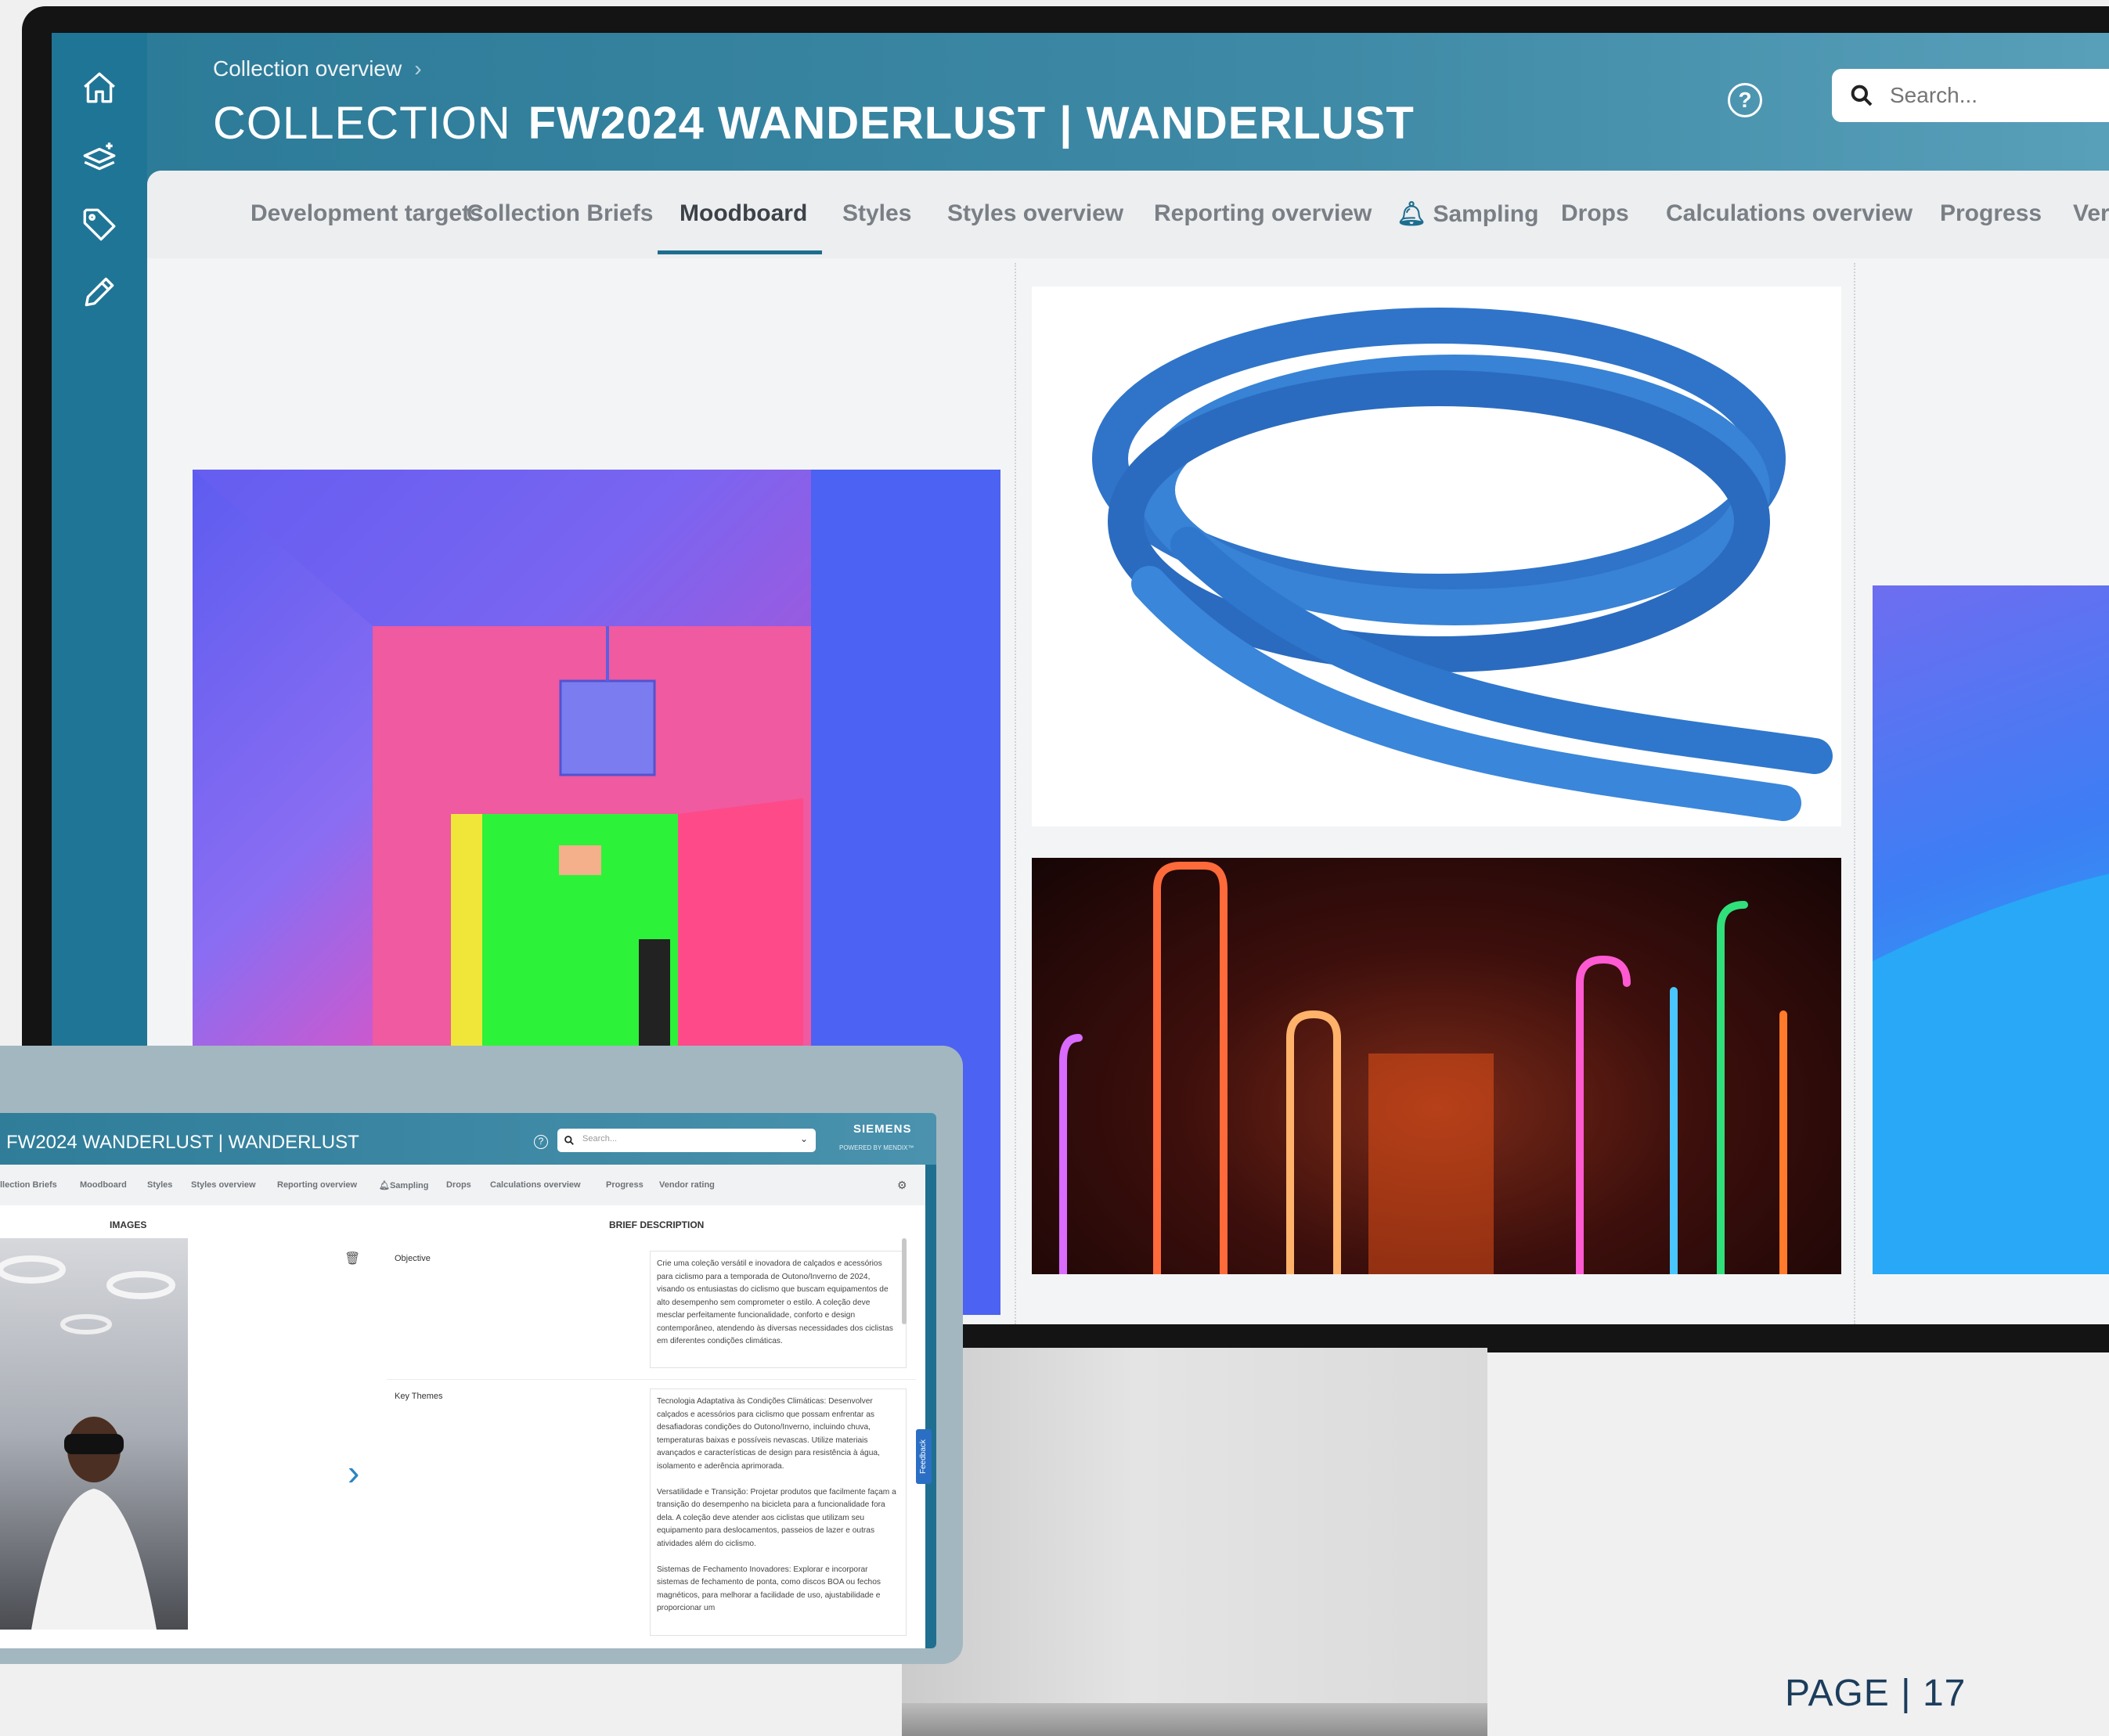  What do you see at coordinates (687, 1185) in the screenshot?
I see `tablet-tab-vendor-rating: Vendor rating` at bounding box center [687, 1185].